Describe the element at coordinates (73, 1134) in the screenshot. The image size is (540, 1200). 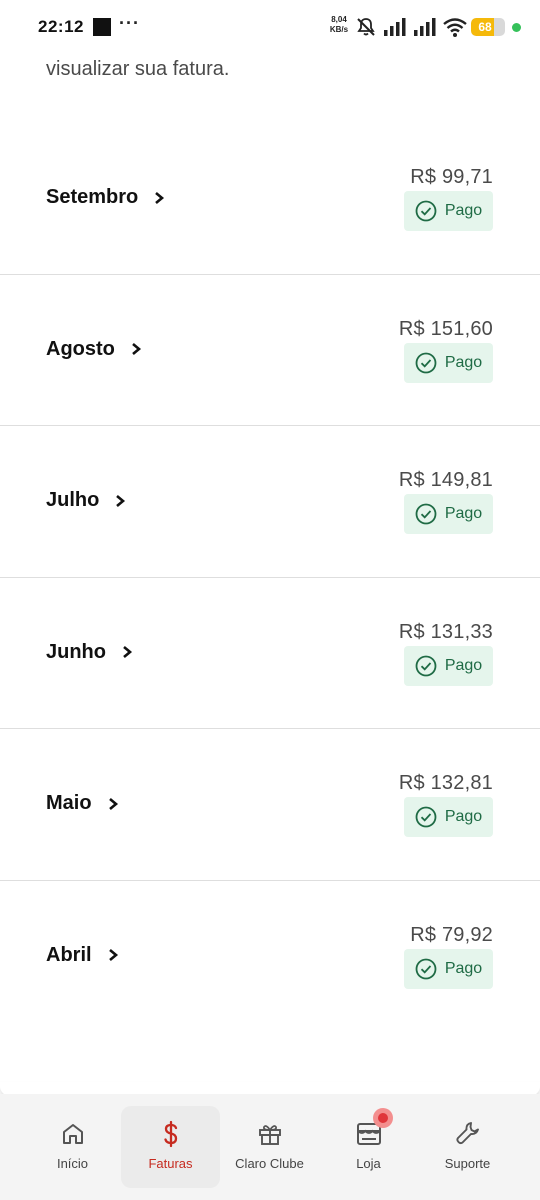
I see `home-icon` at that location.